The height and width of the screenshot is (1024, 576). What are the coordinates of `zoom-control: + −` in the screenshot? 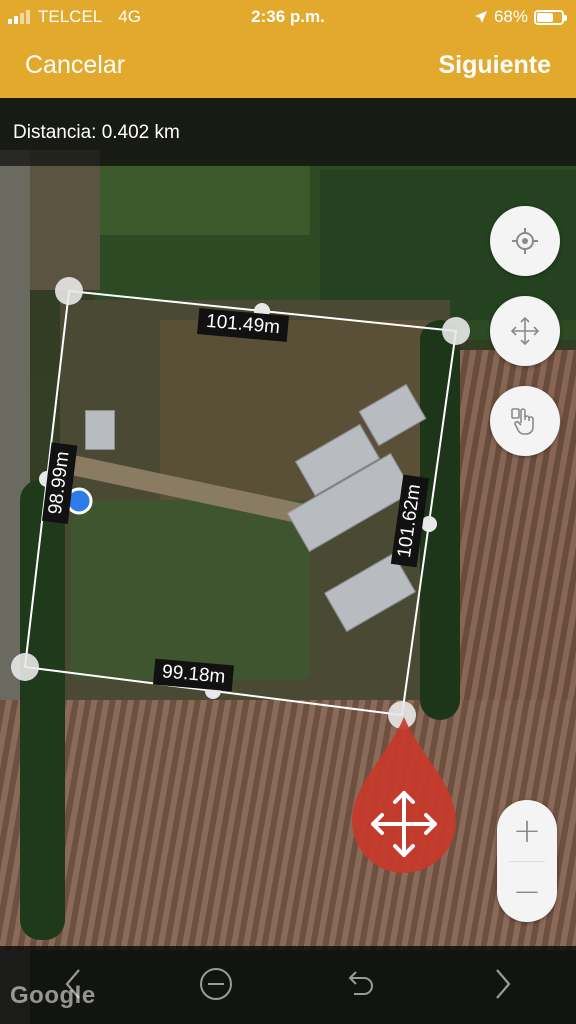 It's located at (527, 861).